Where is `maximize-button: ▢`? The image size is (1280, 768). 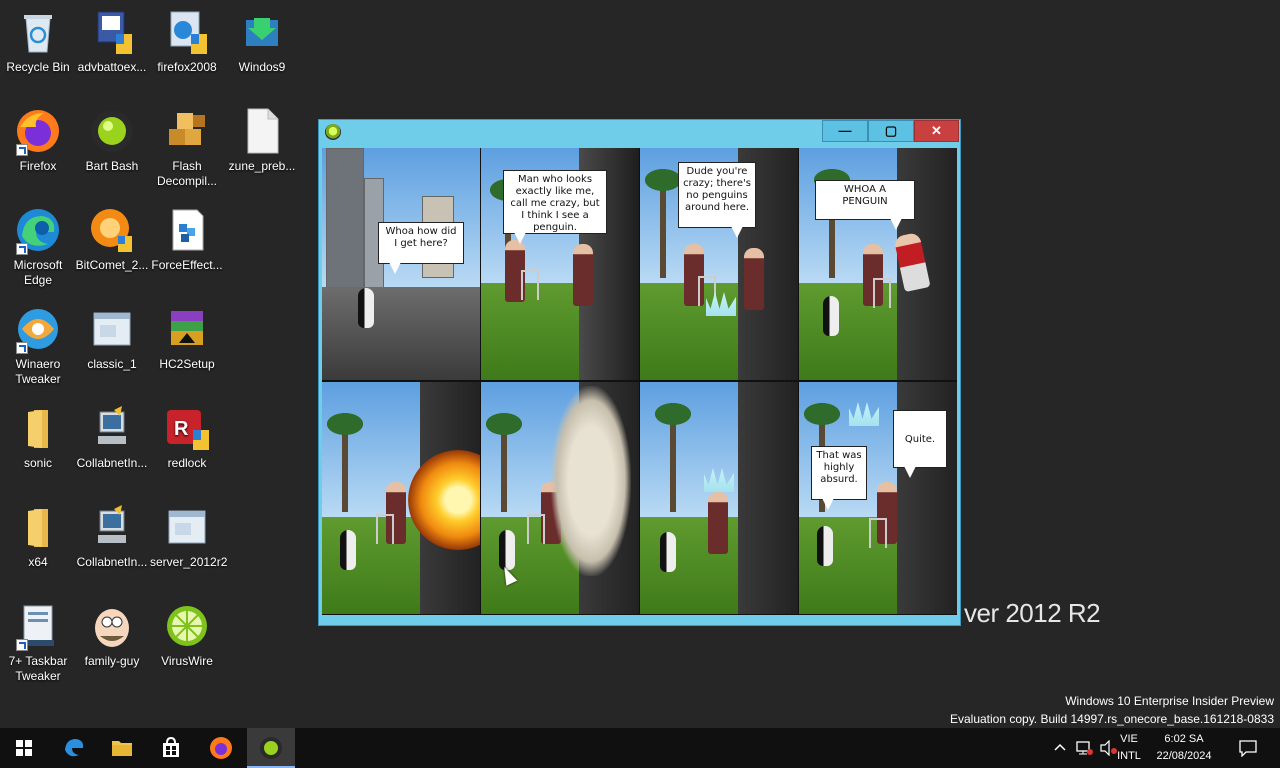
maximize-button: ▢ is located at coordinates (891, 131).